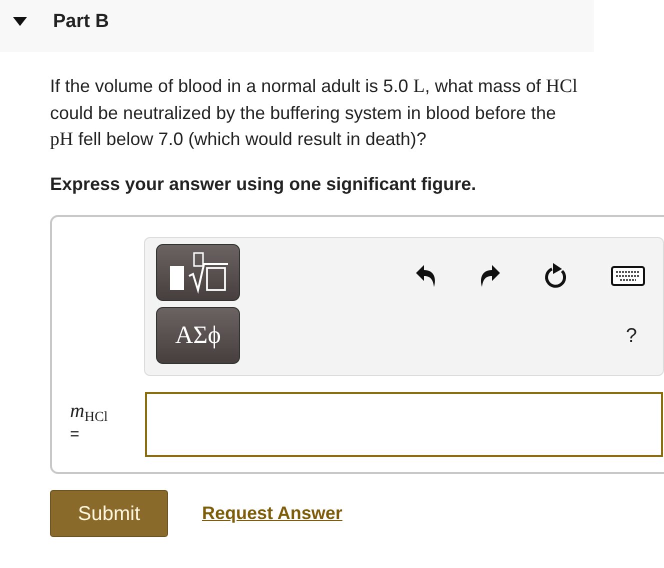 The height and width of the screenshot is (568, 664). What do you see at coordinates (19, 21) in the screenshot?
I see `collapse-caret-icon` at bounding box center [19, 21].